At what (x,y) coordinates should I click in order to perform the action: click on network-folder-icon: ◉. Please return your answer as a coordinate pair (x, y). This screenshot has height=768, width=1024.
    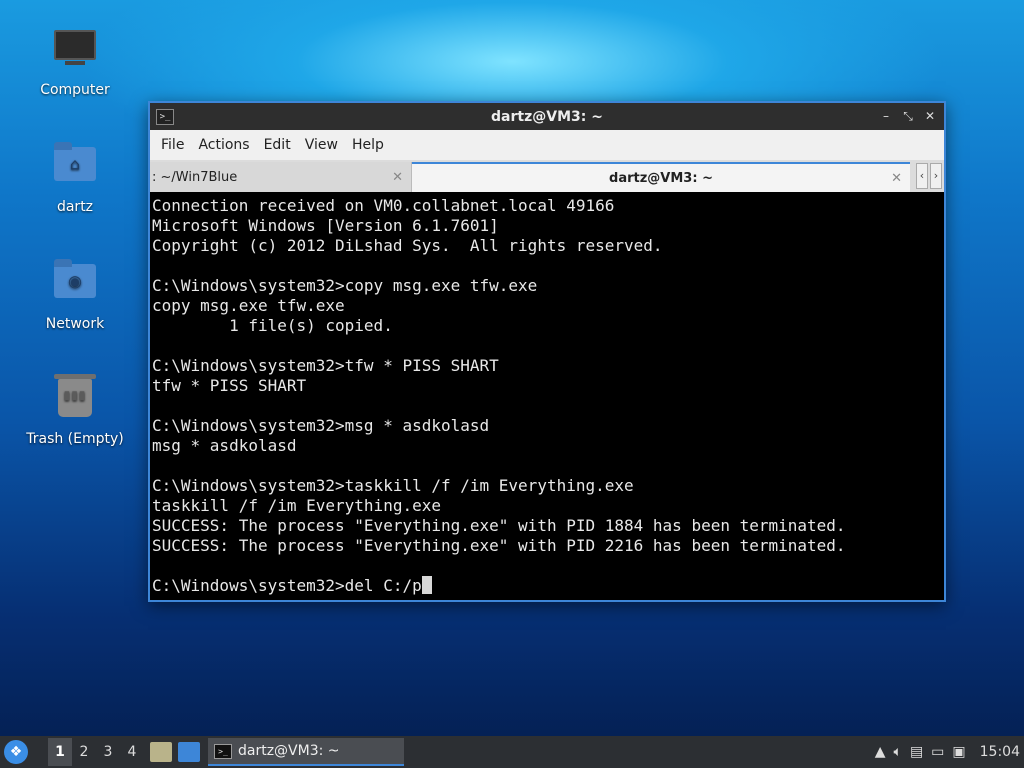
    Looking at the image, I should click on (75, 285).